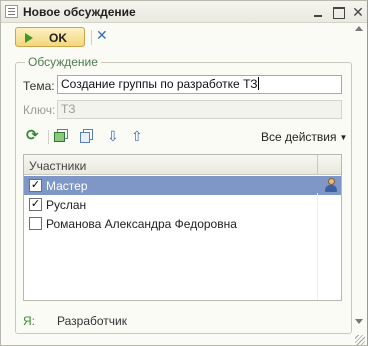 The width and height of the screenshot is (371, 346). I want to click on vertical-scrollbar, so click(359, 184).